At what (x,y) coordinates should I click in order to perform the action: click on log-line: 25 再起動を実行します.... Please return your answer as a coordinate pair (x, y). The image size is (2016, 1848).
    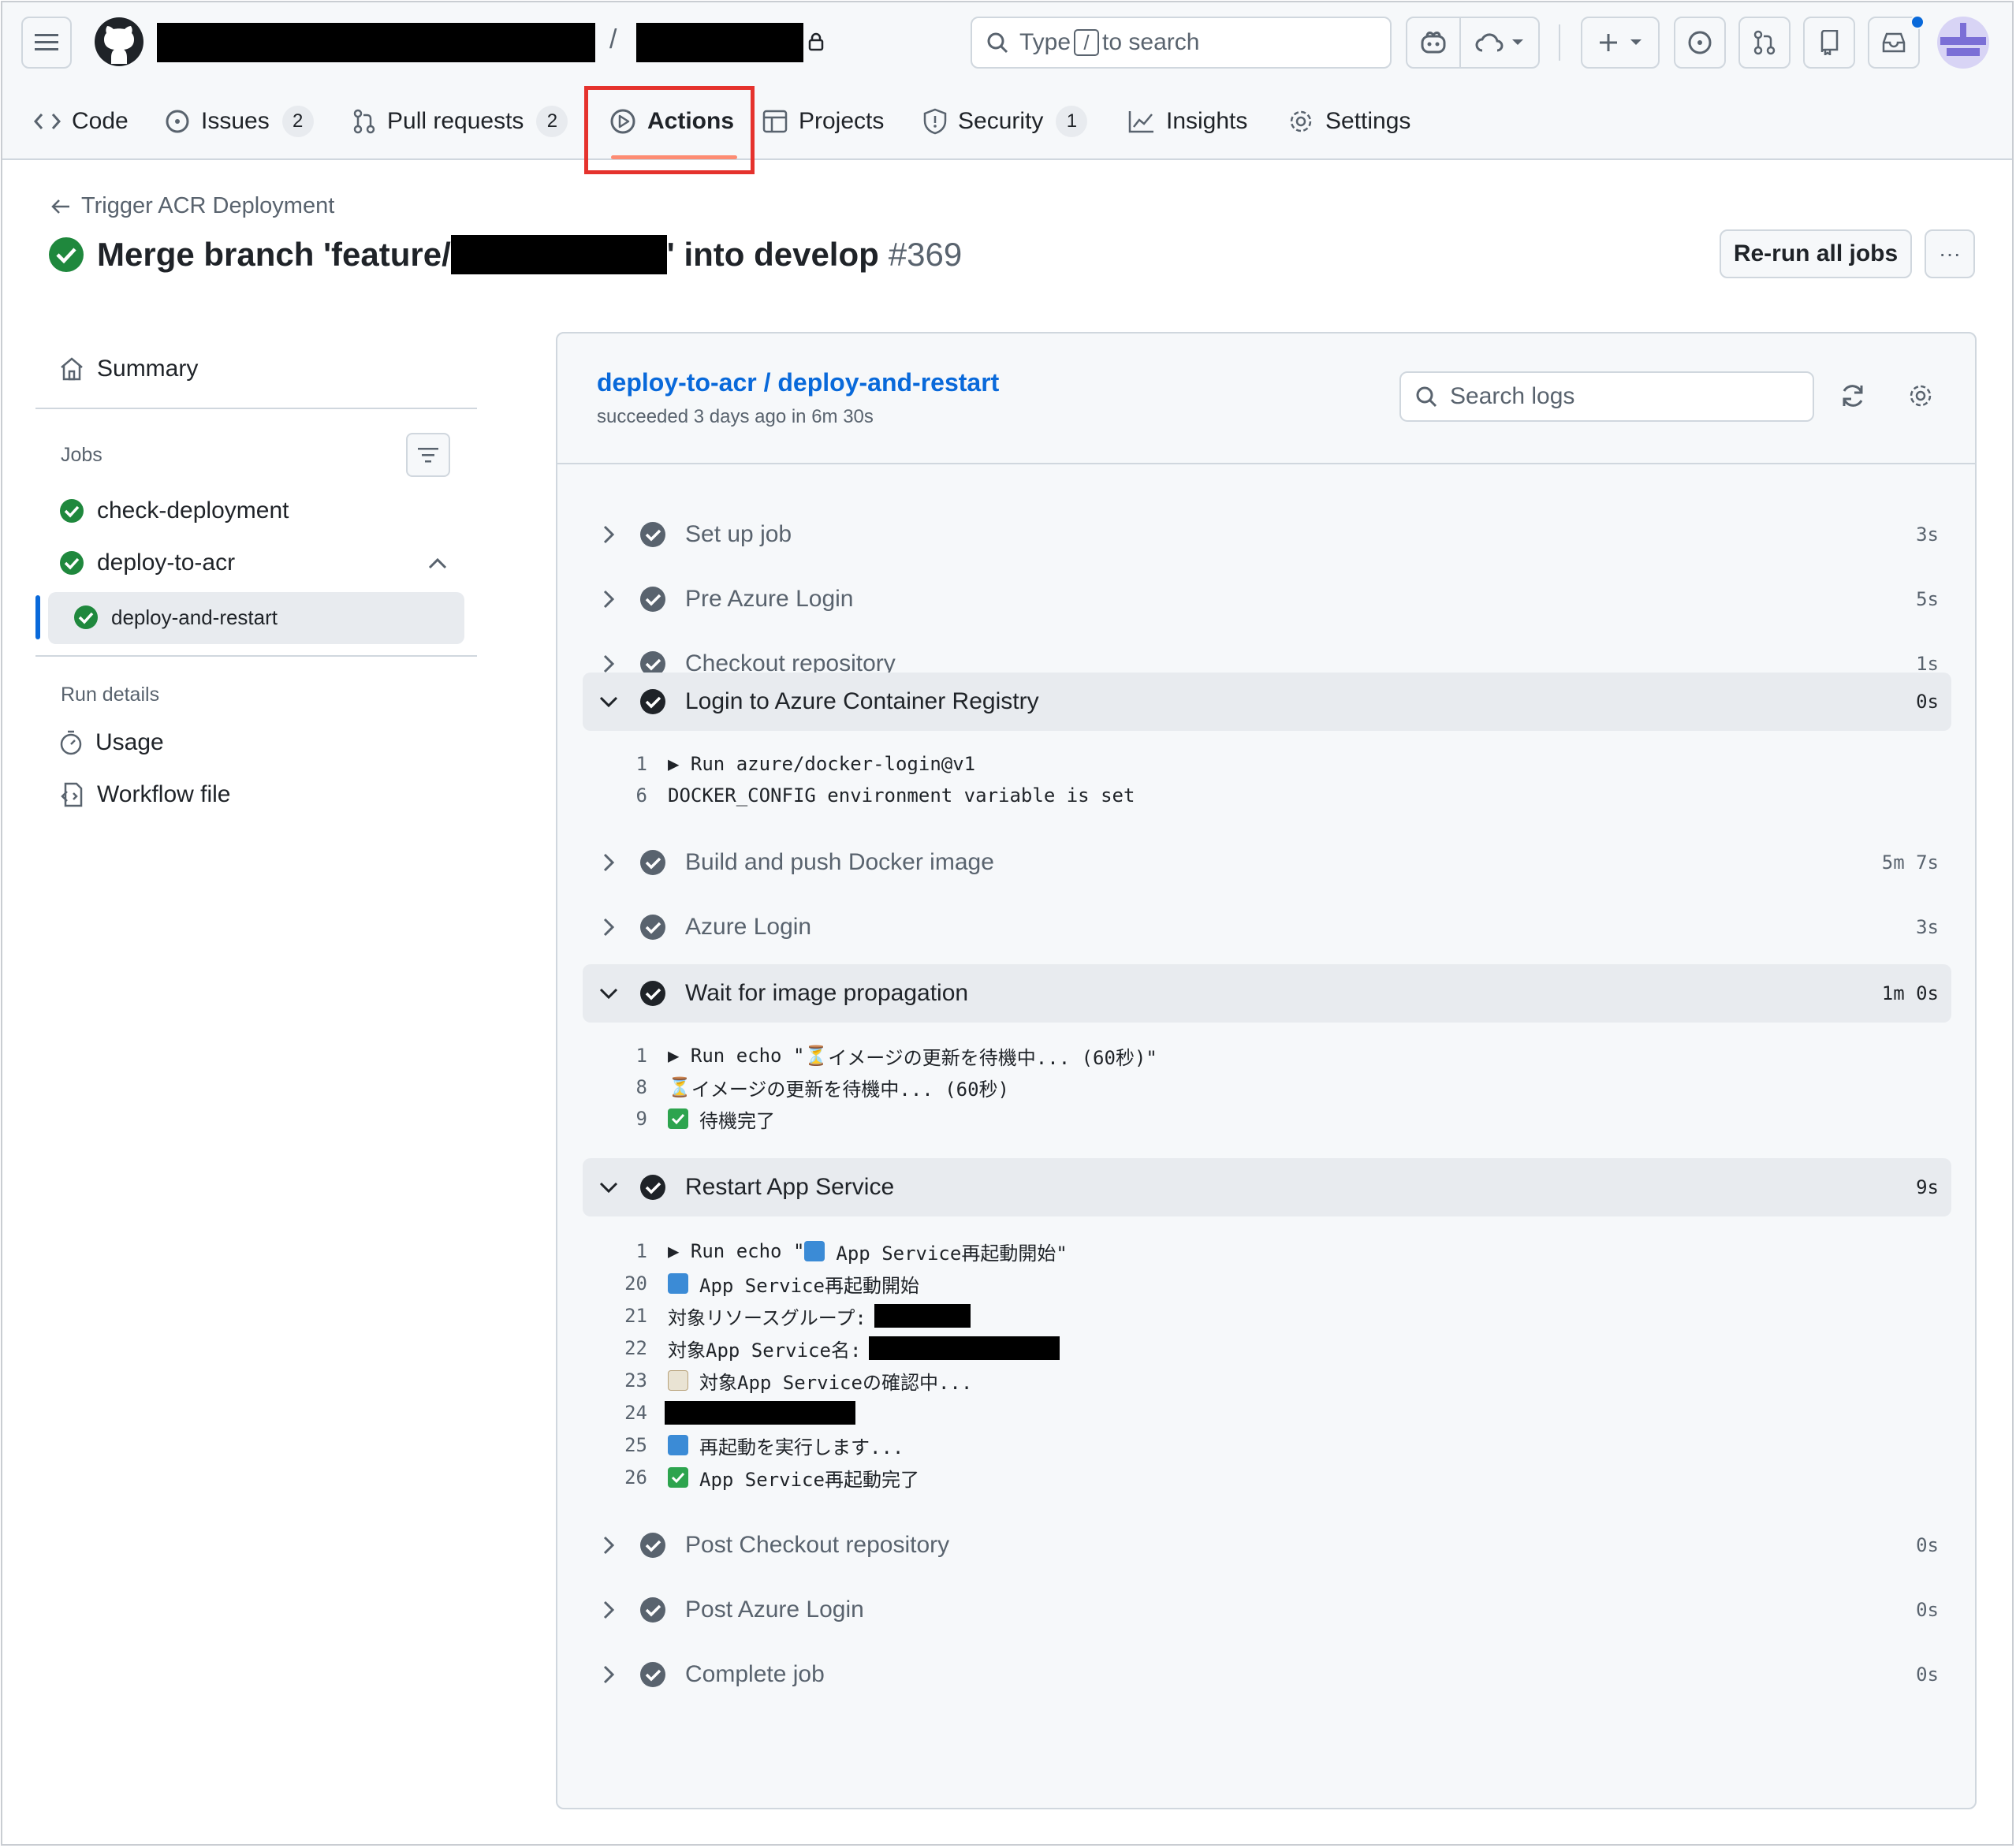
    Looking at the image, I should click on (758, 1445).